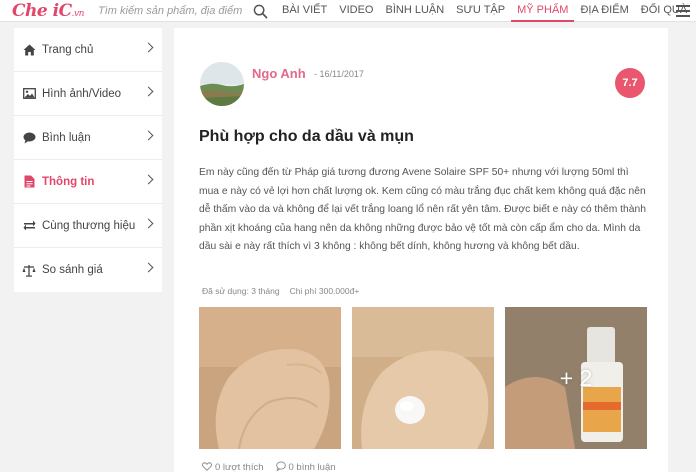 The width and height of the screenshot is (696, 472). I want to click on sidebar-item-label: Trang chủ, so click(68, 49).